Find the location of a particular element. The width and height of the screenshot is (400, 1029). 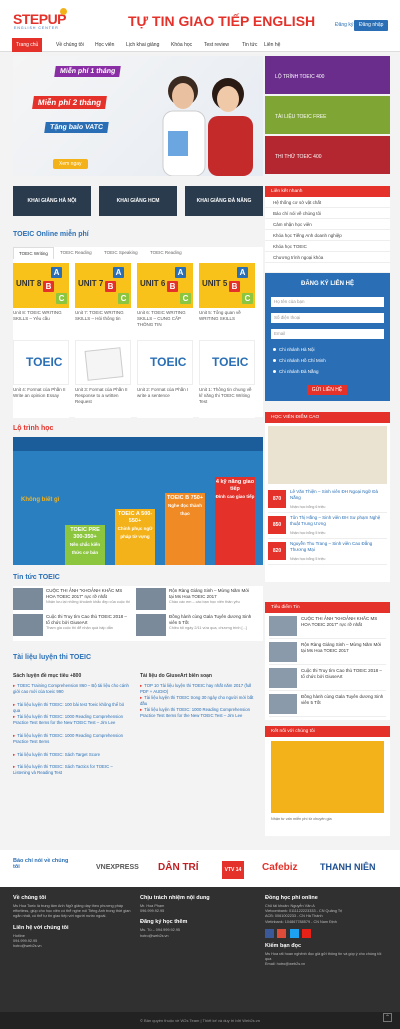

lesson-unit-label: UNIT 5 is located at coordinates (215, 283).